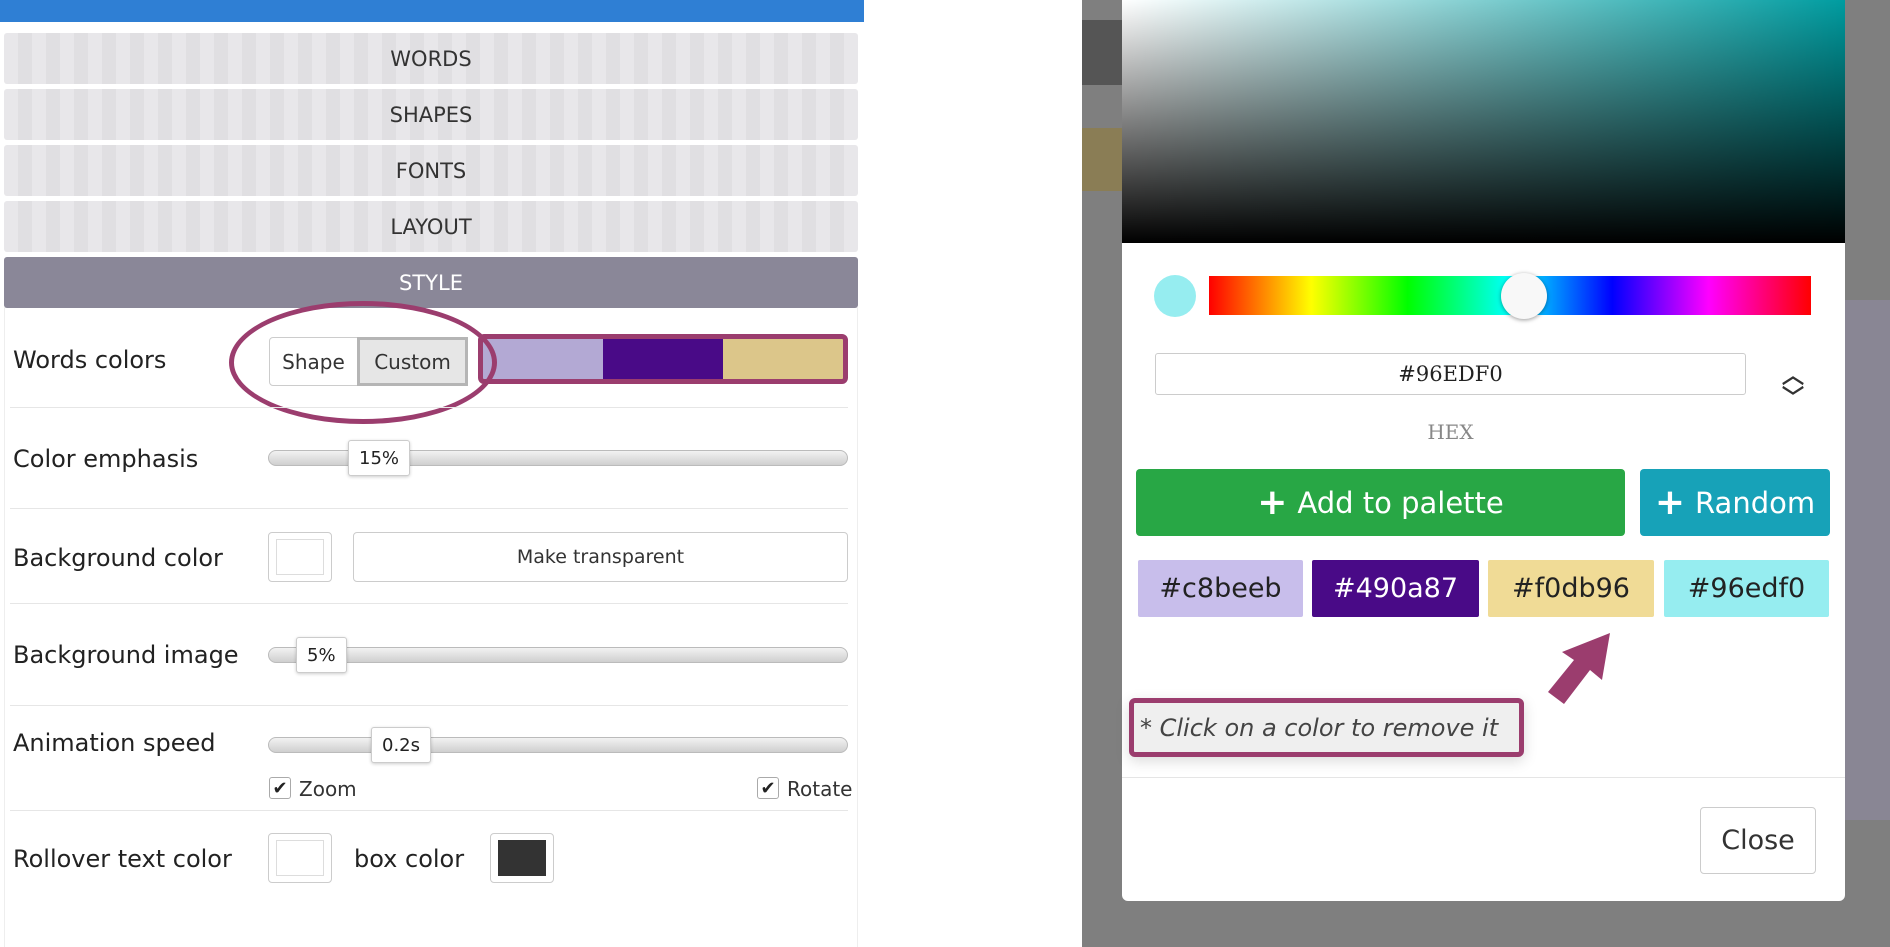 The image size is (1890, 947). Describe the element at coordinates (1400, 502) in the screenshot. I see `add-to-palette-label: Add to palette` at that location.